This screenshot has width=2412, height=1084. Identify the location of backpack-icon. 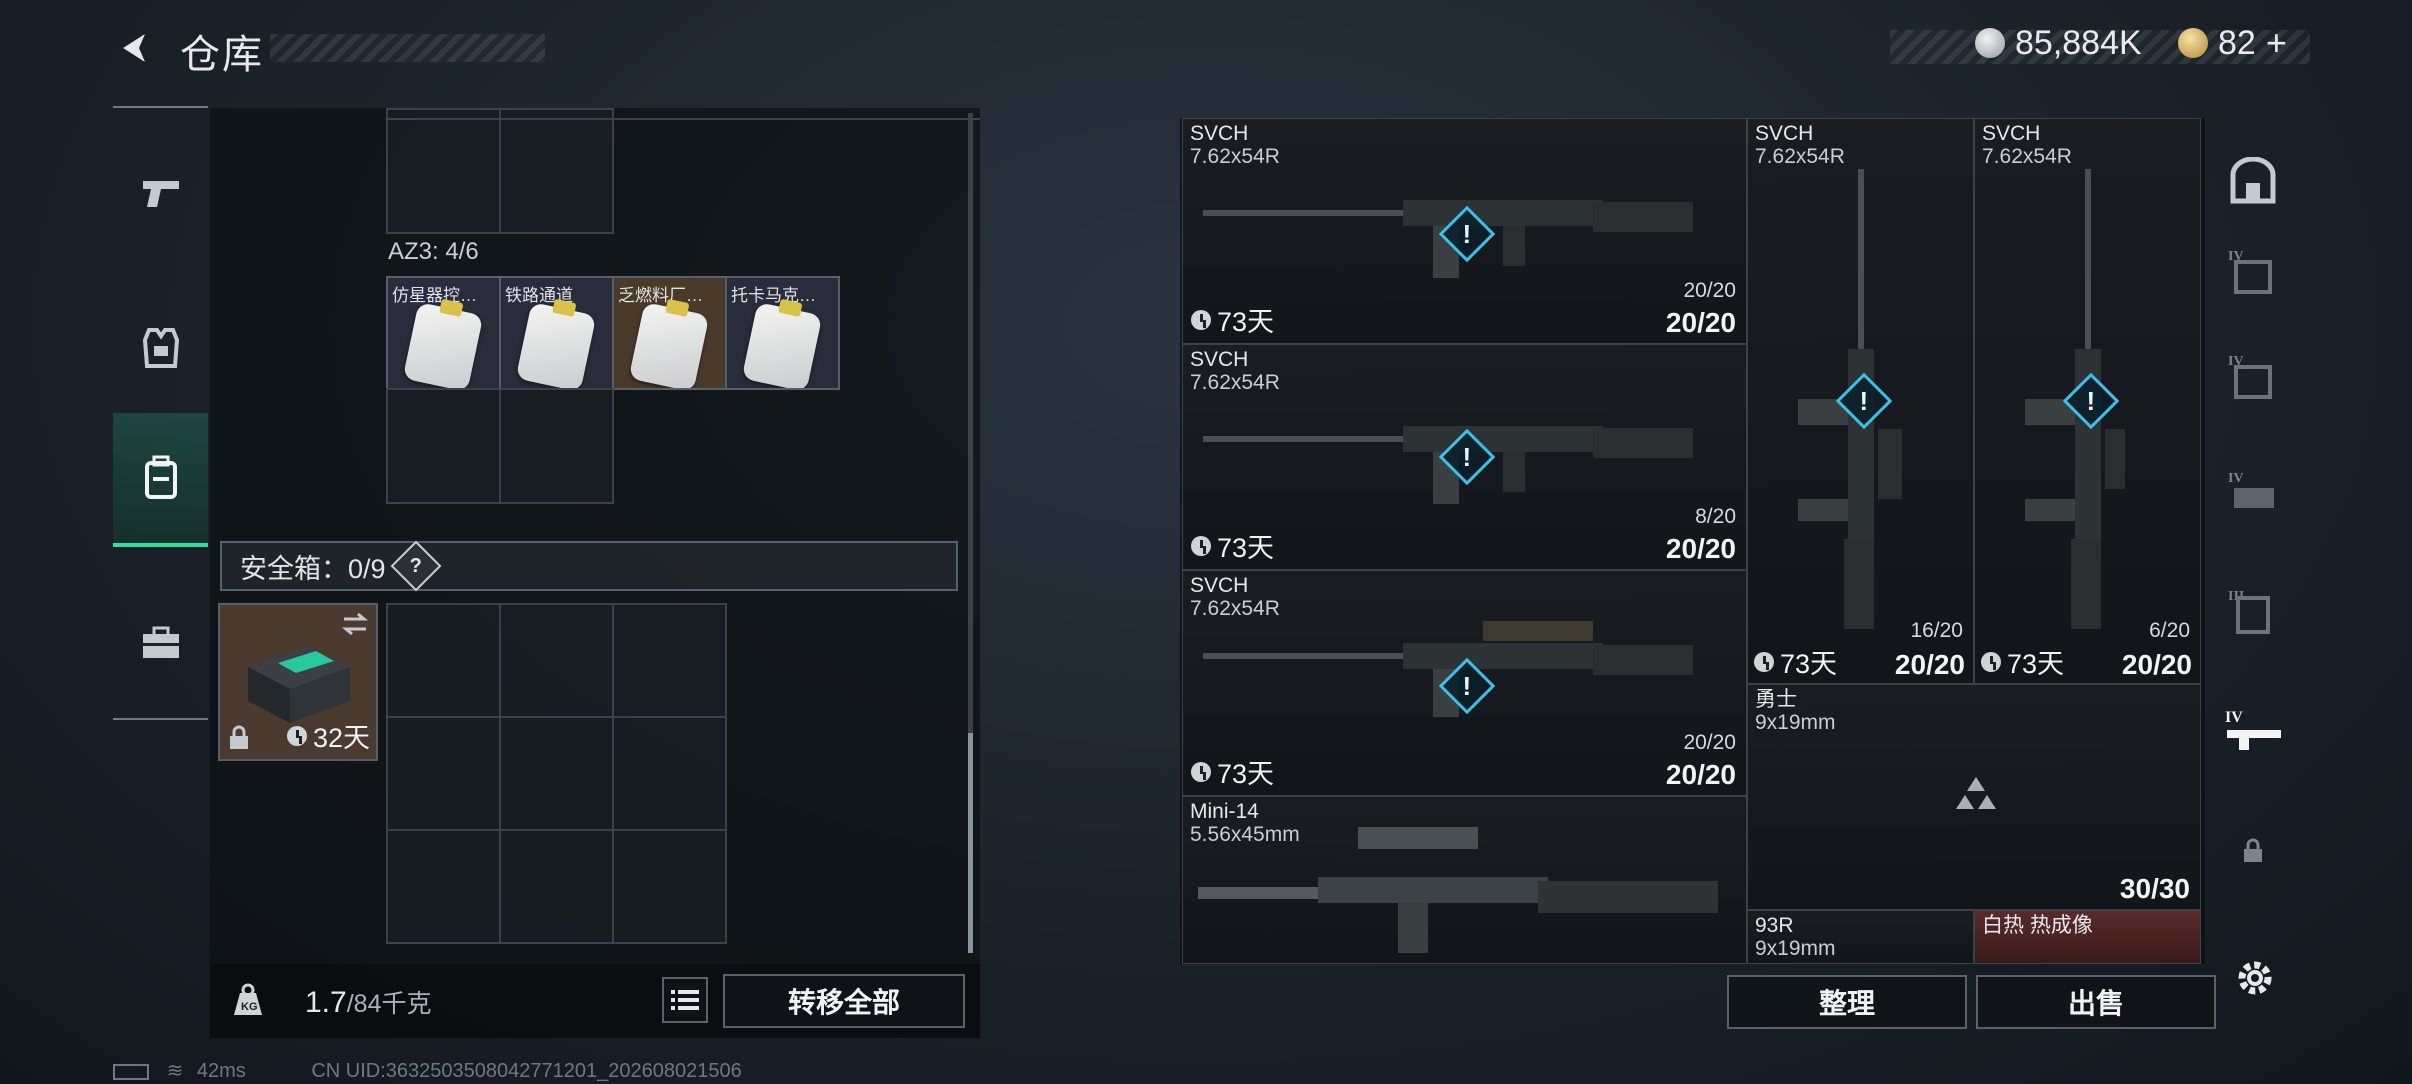
(160, 477).